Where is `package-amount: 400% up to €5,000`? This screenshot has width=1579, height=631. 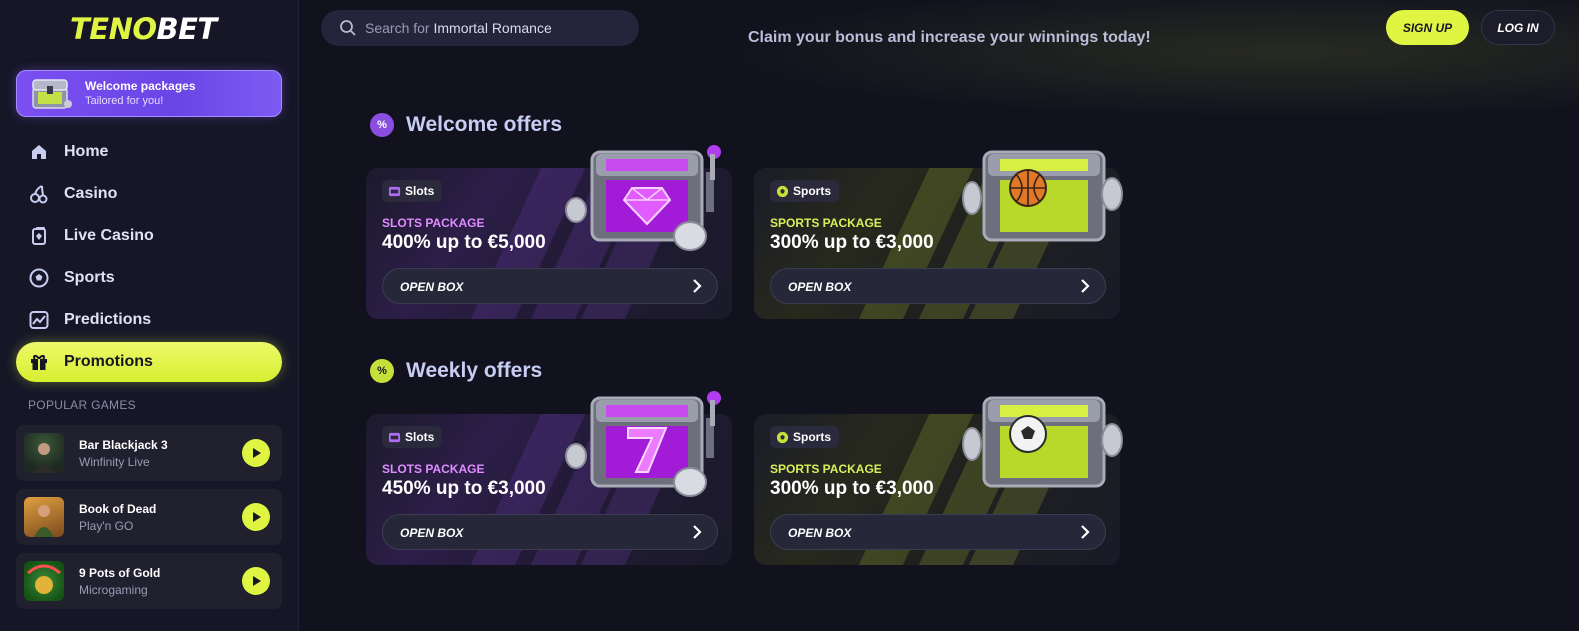 package-amount: 400% up to €5,000 is located at coordinates (464, 242).